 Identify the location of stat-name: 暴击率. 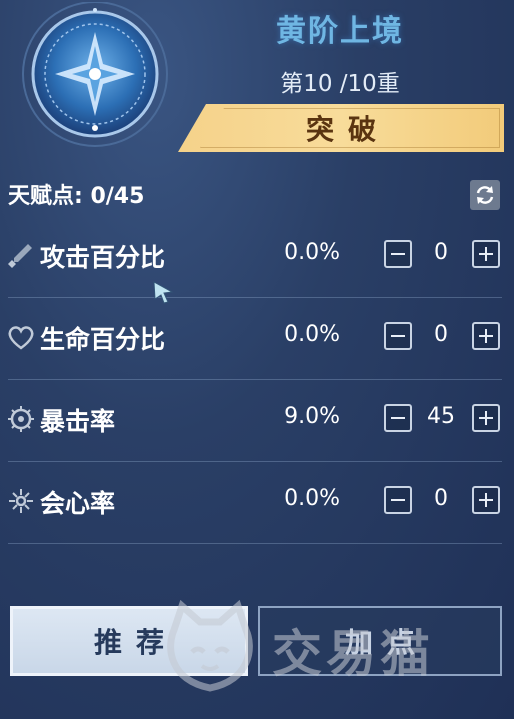
(78, 421).